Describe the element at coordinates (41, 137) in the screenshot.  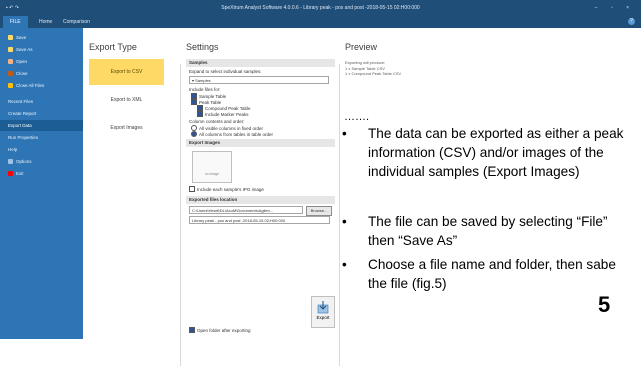
I see `sidebar-item-run-properties: Run Properties` at that location.